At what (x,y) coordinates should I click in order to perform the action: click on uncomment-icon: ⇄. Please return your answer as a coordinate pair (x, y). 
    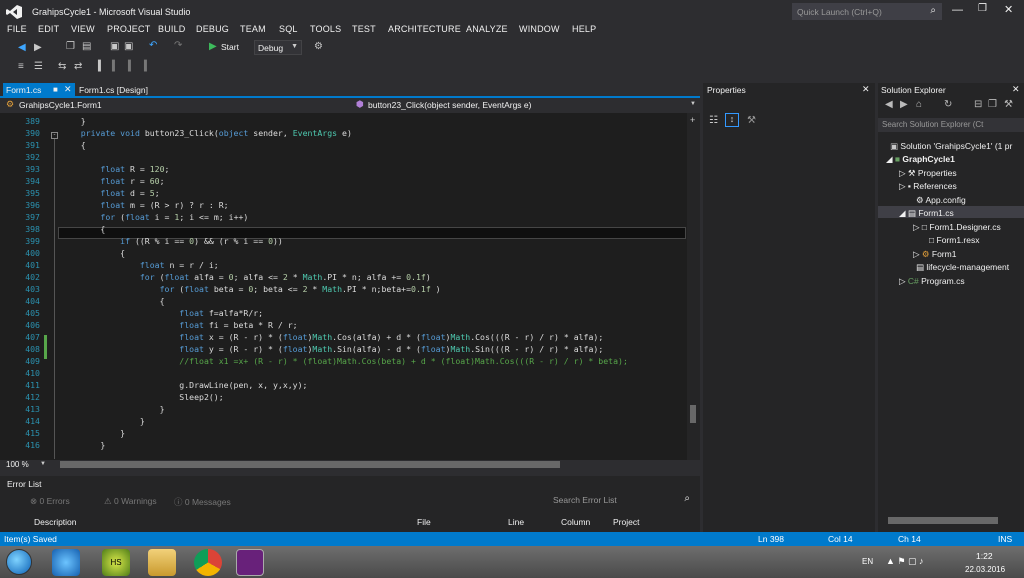
    Looking at the image, I should click on (78, 66).